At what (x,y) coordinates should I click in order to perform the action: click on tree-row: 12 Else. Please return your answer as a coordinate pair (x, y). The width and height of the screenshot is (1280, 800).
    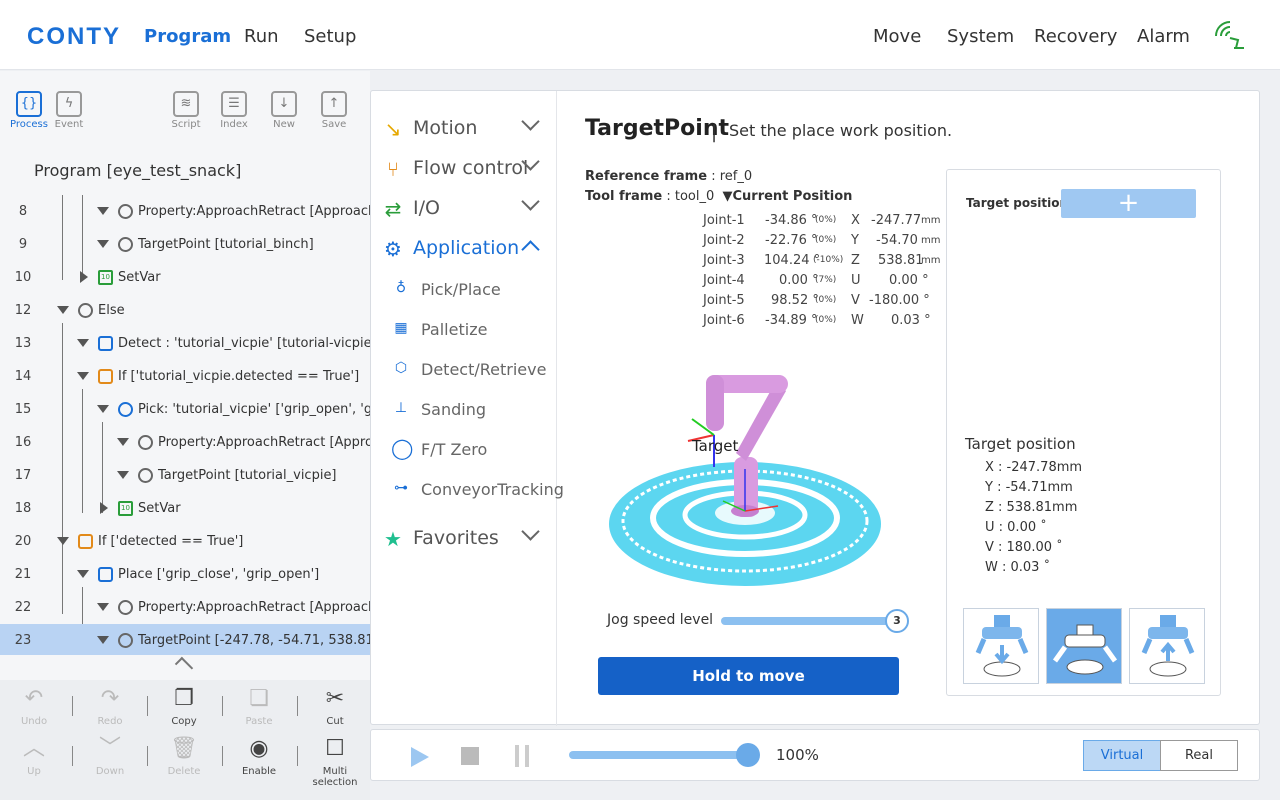
    Looking at the image, I should click on (185, 310).